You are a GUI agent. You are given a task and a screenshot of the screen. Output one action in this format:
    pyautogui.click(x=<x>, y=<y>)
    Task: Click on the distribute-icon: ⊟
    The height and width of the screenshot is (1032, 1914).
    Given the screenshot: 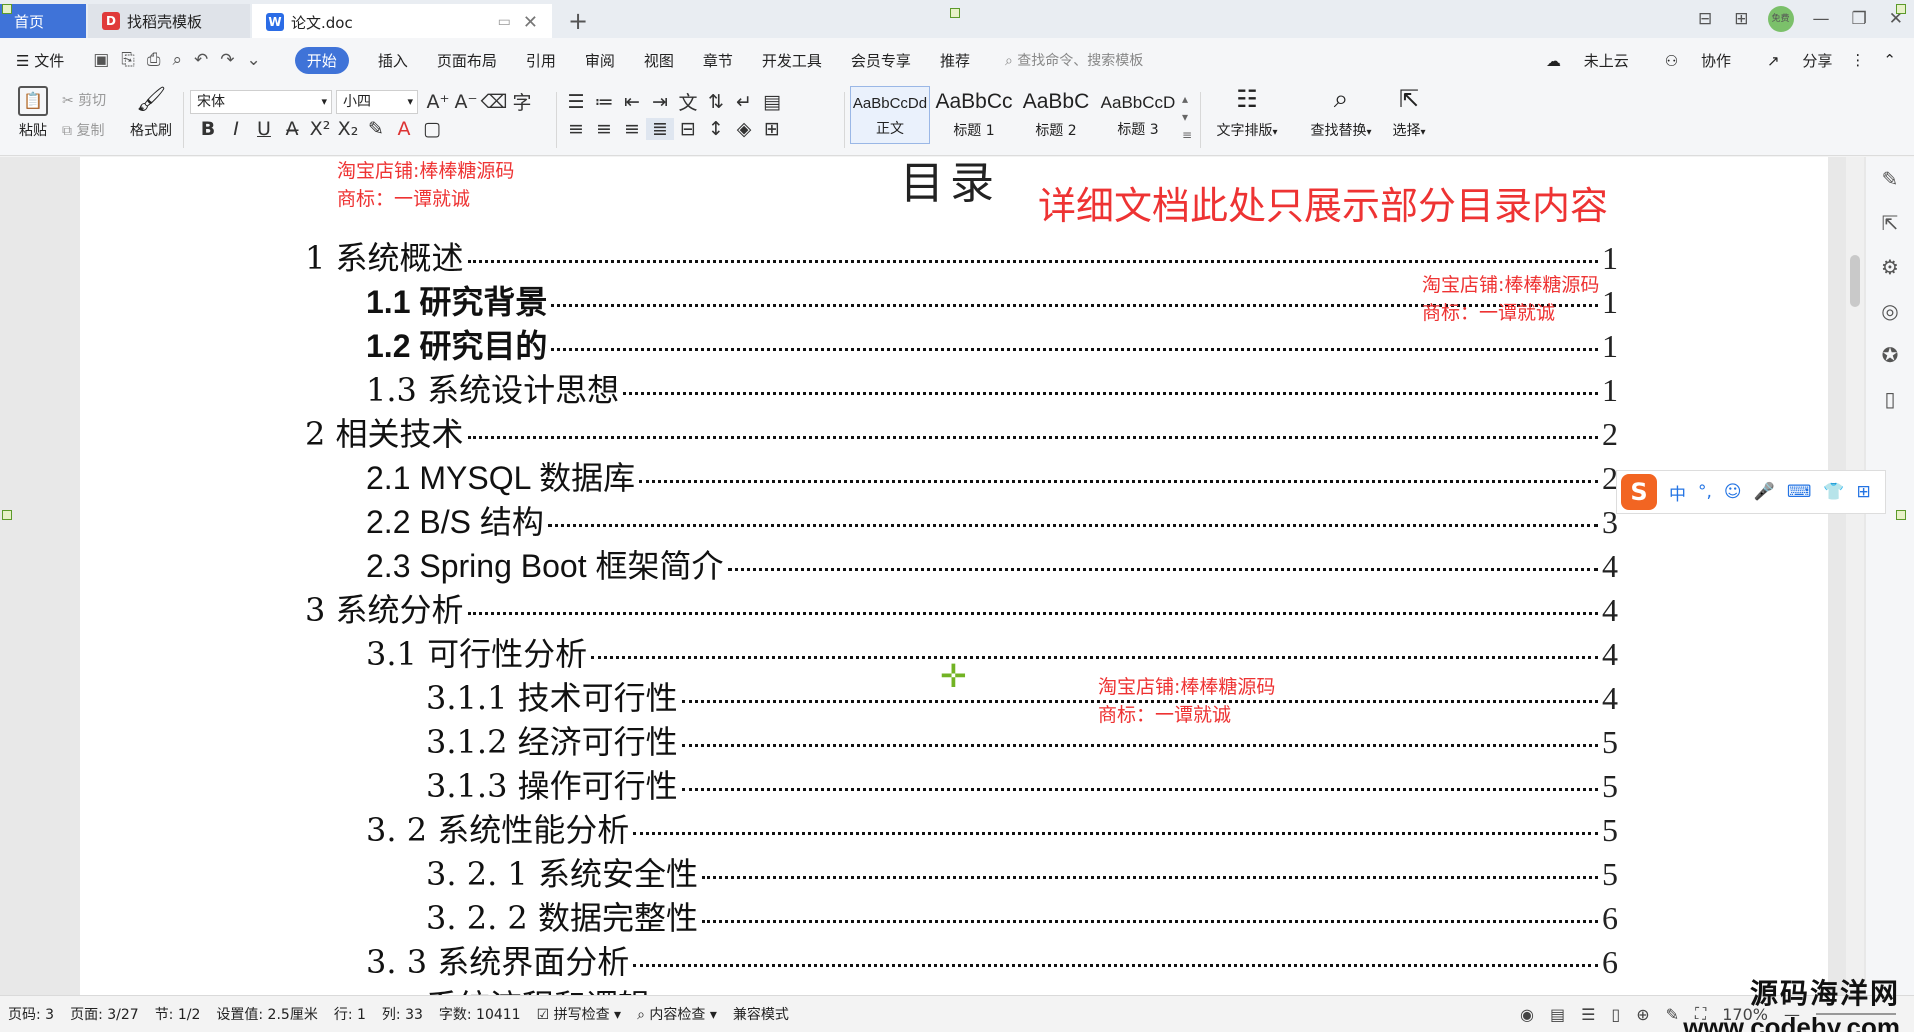 What is the action you would take?
    pyautogui.click(x=688, y=129)
    